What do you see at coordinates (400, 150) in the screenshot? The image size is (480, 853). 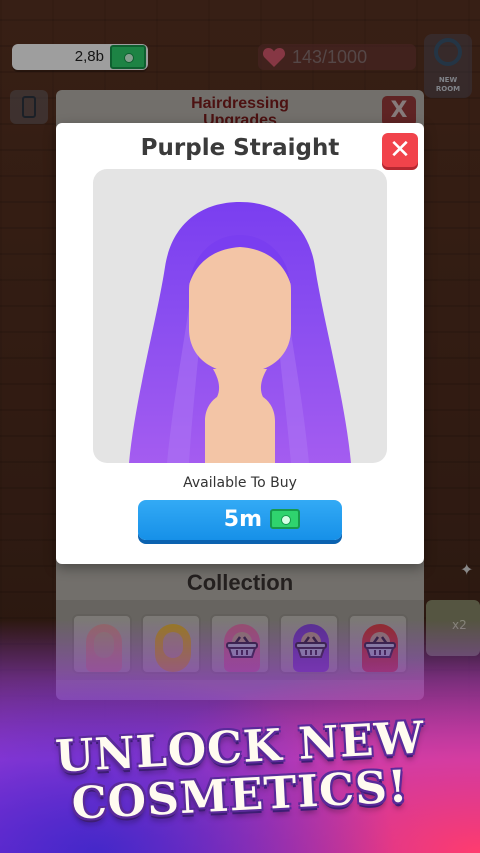 I see `close-button: ✕` at bounding box center [400, 150].